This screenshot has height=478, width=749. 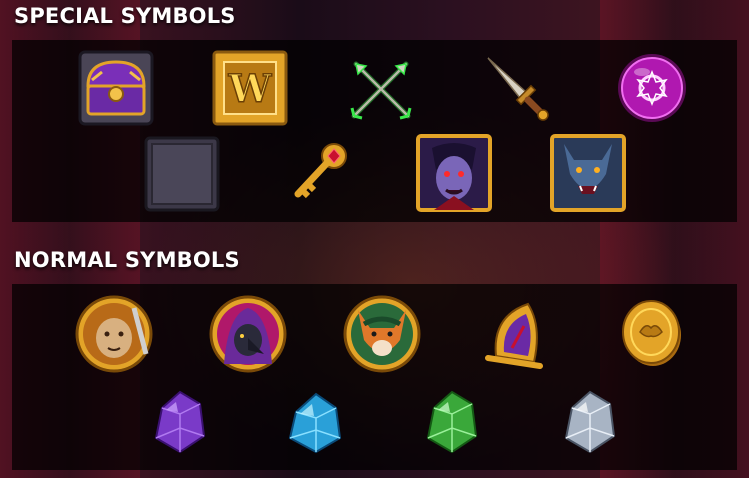 What do you see at coordinates (116, 88) in the screenshot?
I see `treasure-chest-symbol` at bounding box center [116, 88].